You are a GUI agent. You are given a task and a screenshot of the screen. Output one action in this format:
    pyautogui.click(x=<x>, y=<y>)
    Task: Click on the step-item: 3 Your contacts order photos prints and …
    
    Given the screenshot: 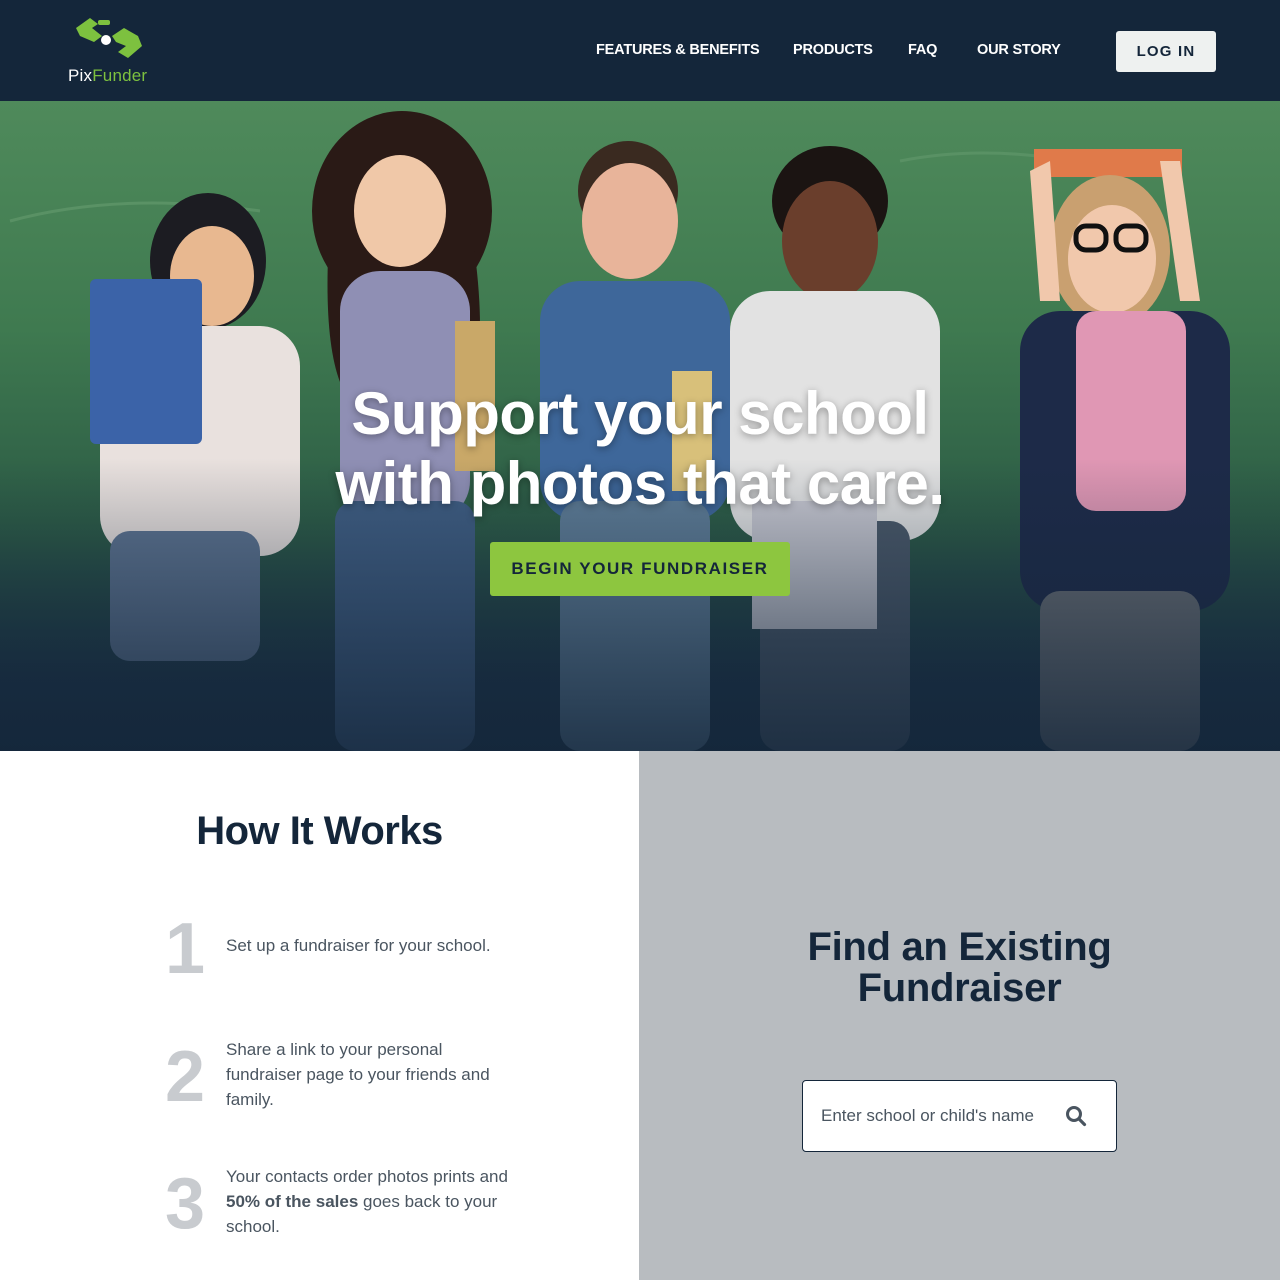 What is the action you would take?
    pyautogui.click(x=319, y=1211)
    